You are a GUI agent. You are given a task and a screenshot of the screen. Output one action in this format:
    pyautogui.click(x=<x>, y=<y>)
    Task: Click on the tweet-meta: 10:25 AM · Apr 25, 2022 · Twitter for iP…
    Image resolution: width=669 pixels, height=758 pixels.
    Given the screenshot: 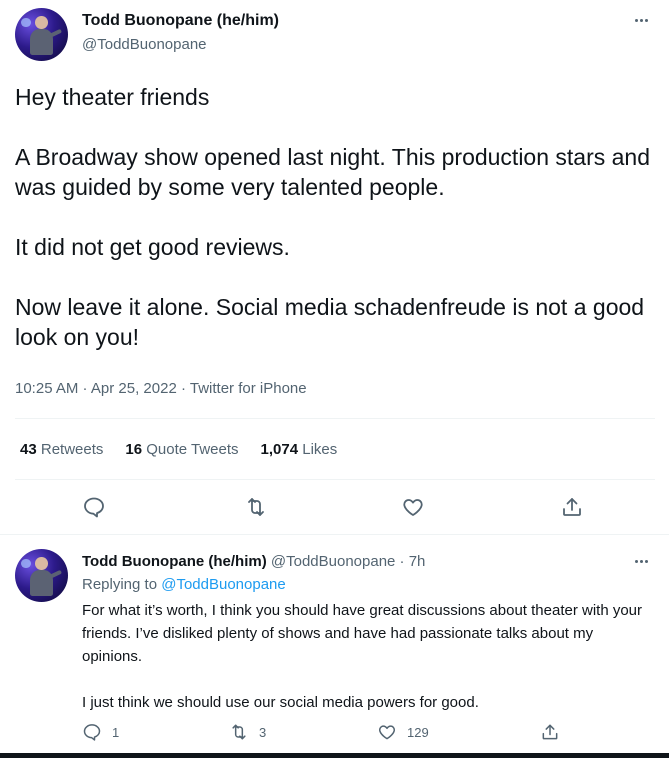 What is the action you would take?
    pyautogui.click(x=161, y=388)
    